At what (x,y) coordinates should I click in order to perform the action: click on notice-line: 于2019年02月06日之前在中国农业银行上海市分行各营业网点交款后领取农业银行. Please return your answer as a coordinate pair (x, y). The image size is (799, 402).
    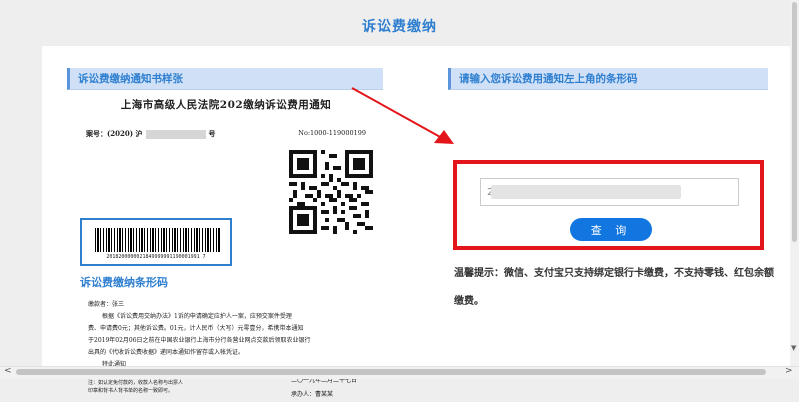
    Looking at the image, I should click on (199, 340).